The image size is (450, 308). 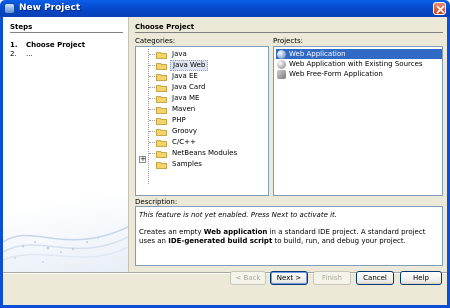 What do you see at coordinates (165, 27) in the screenshot?
I see `content-header: Choose Project` at bounding box center [165, 27].